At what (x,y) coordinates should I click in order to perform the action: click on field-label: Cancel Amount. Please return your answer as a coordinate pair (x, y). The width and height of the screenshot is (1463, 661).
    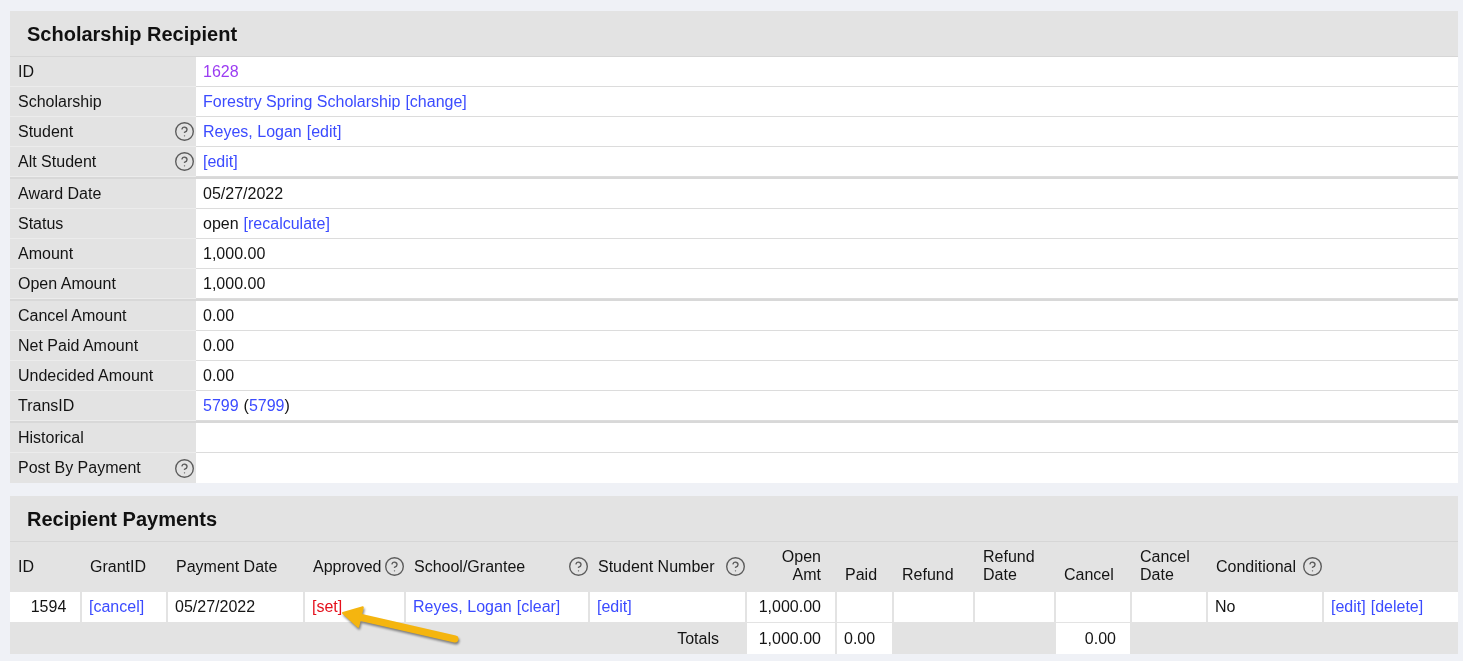
    Looking at the image, I should click on (72, 315).